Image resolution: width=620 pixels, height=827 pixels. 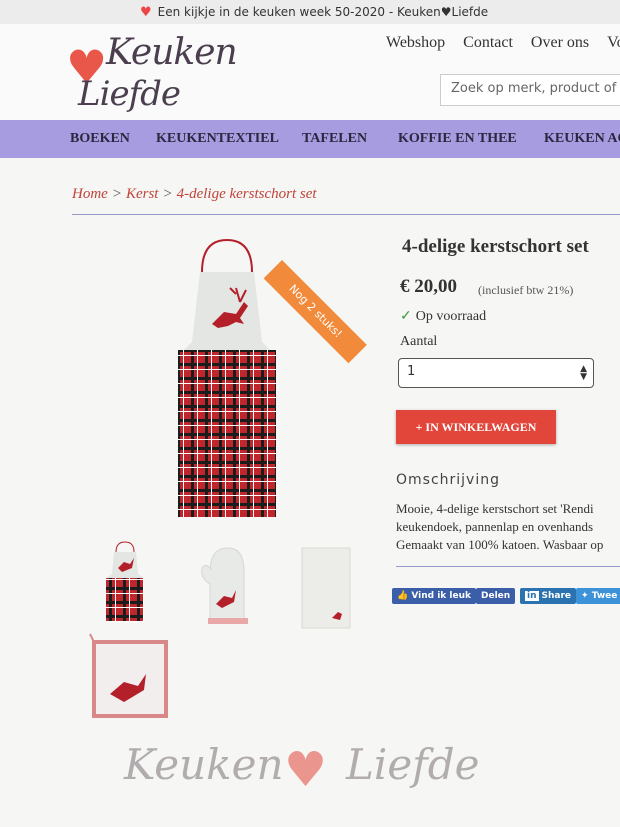 I want to click on watermark-word-2: Liefde, so click(x=413, y=764).